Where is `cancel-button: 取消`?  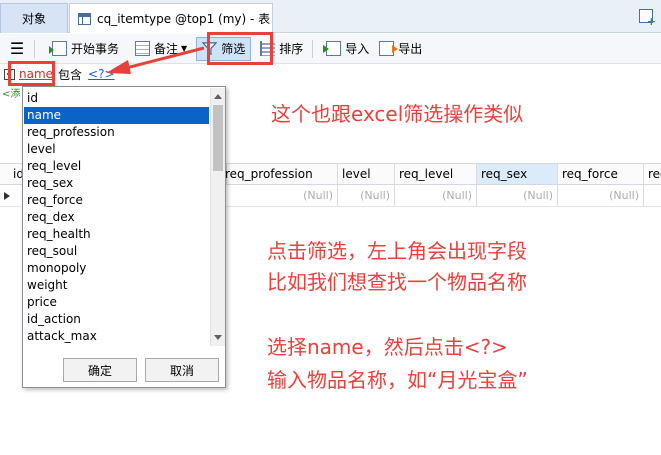 cancel-button: 取消 is located at coordinates (182, 370).